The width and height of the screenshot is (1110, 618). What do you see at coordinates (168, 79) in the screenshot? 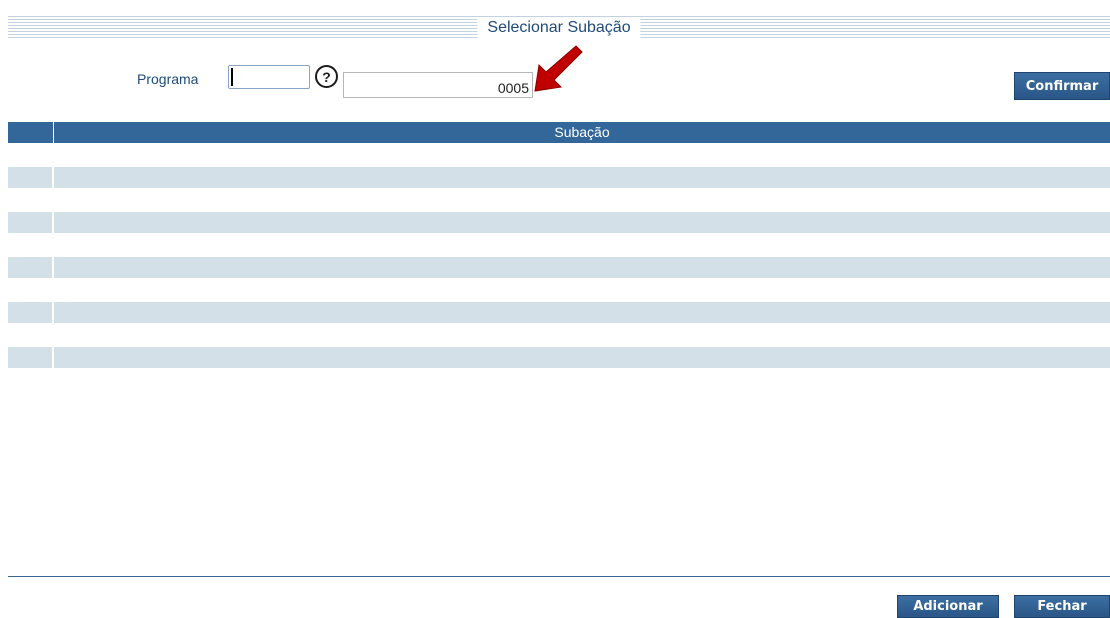
I see `programa-label: Programa` at bounding box center [168, 79].